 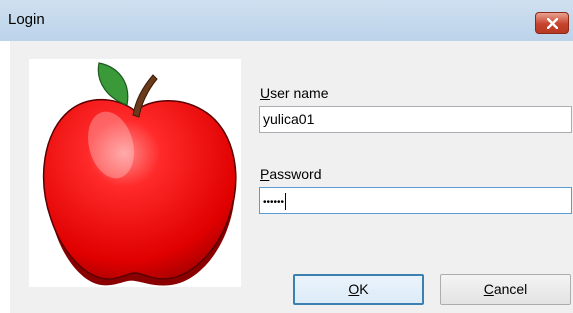 I want to click on username-label-mnemonic: U, so click(x=265, y=93).